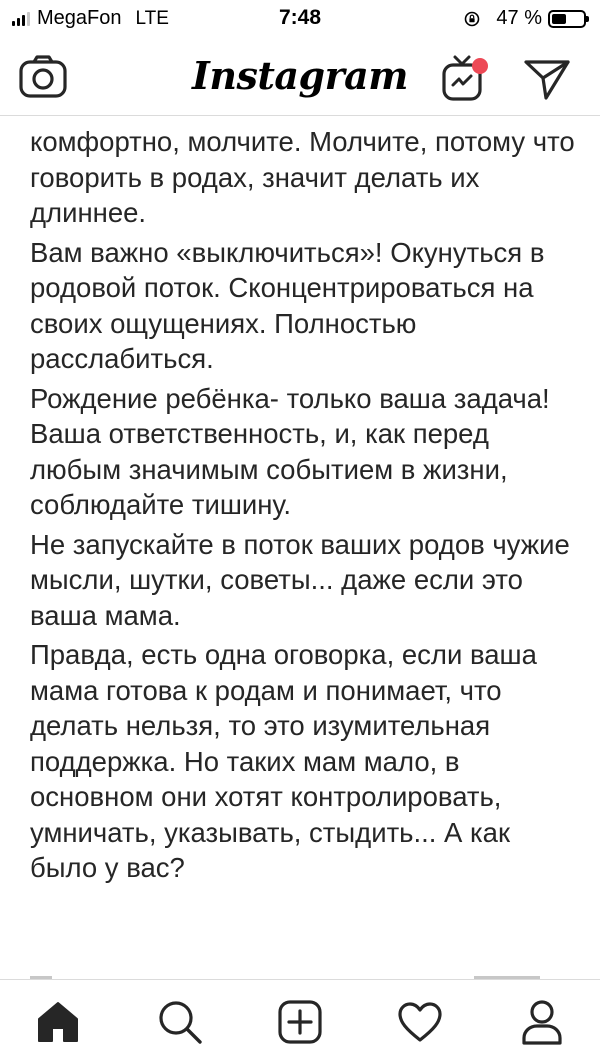  What do you see at coordinates (465, 78) in the screenshot?
I see `igtv-icon` at bounding box center [465, 78].